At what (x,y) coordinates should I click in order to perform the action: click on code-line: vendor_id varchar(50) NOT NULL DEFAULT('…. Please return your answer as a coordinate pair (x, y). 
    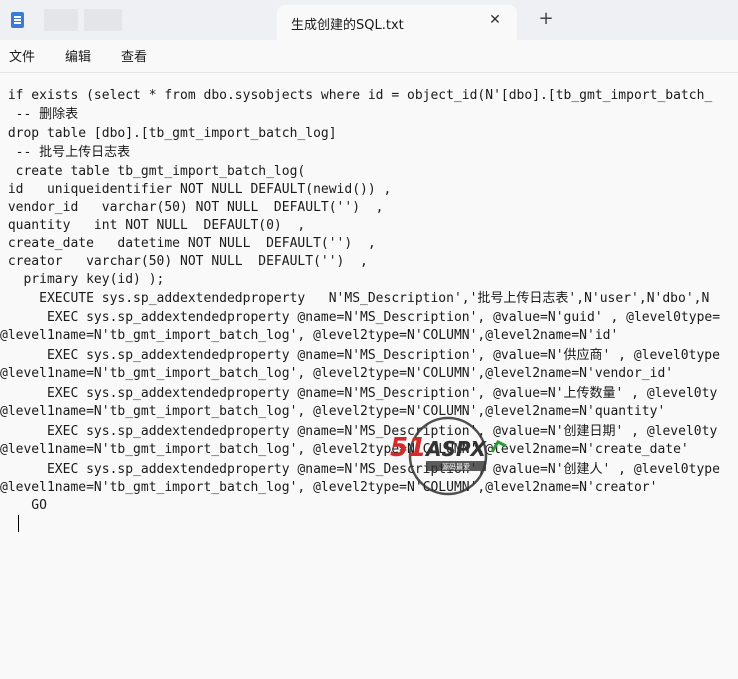
    Looking at the image, I should click on (192, 207).